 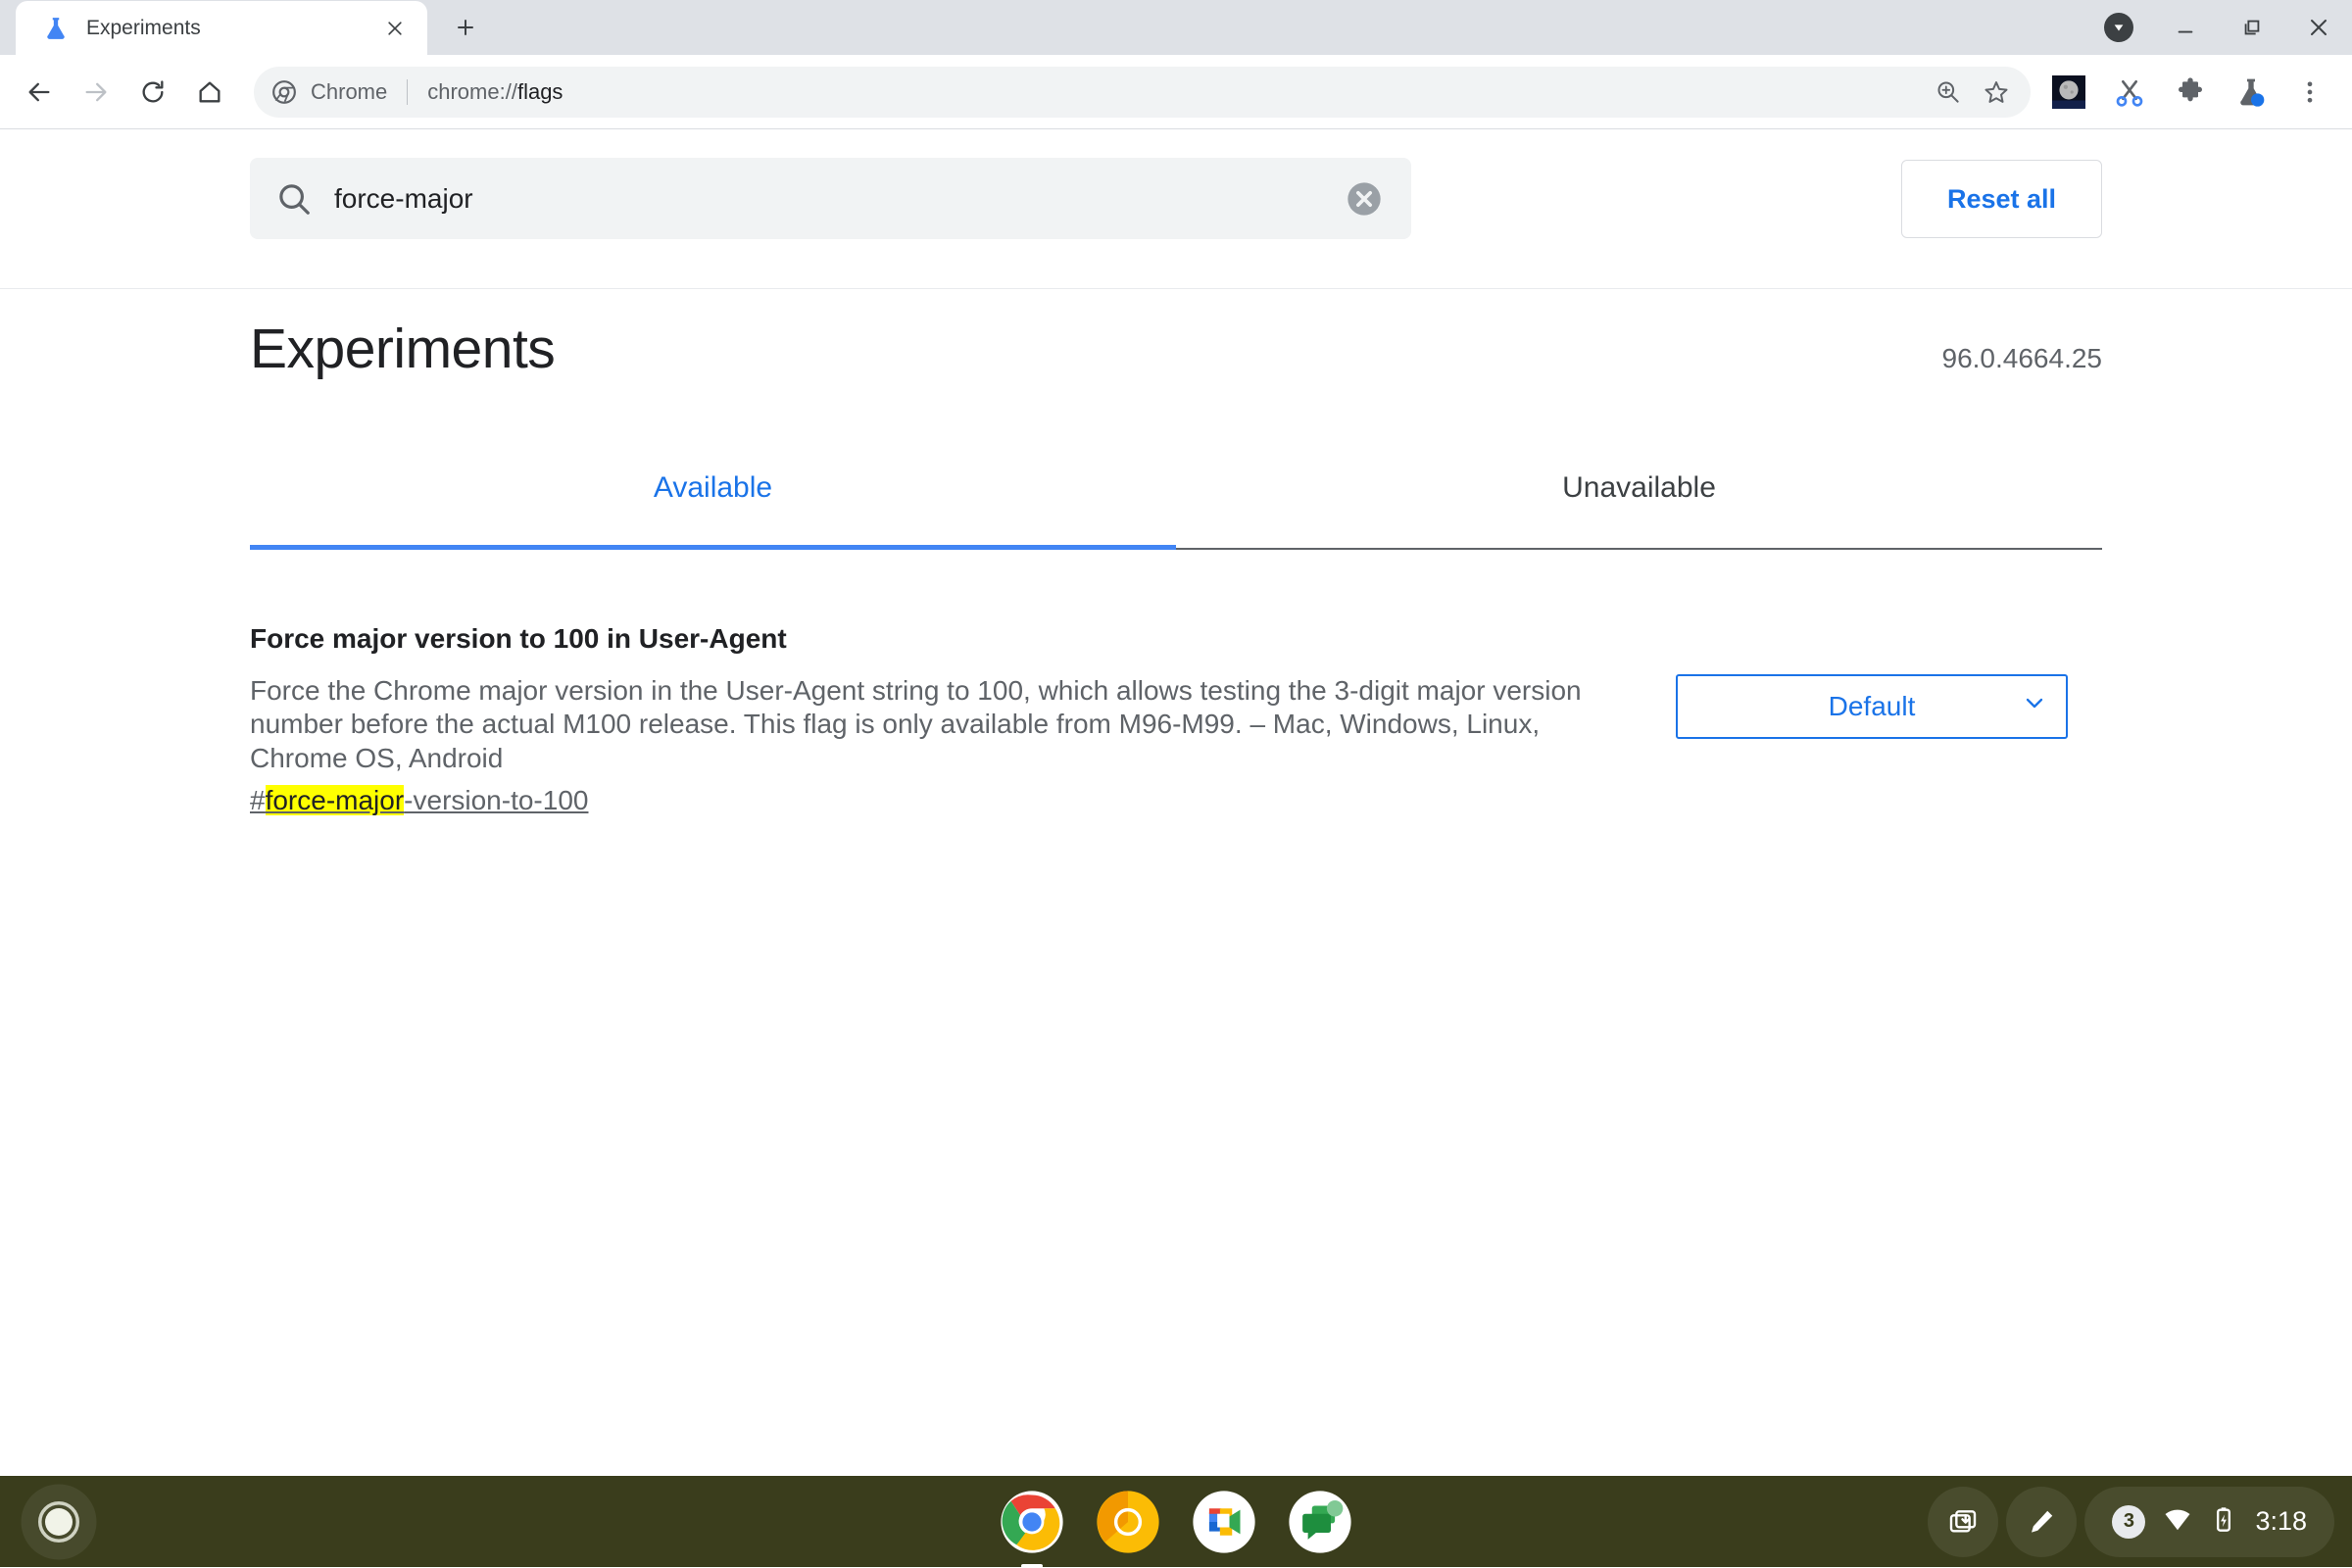 I want to click on omnibox-url: chrome://flags, so click(x=495, y=92).